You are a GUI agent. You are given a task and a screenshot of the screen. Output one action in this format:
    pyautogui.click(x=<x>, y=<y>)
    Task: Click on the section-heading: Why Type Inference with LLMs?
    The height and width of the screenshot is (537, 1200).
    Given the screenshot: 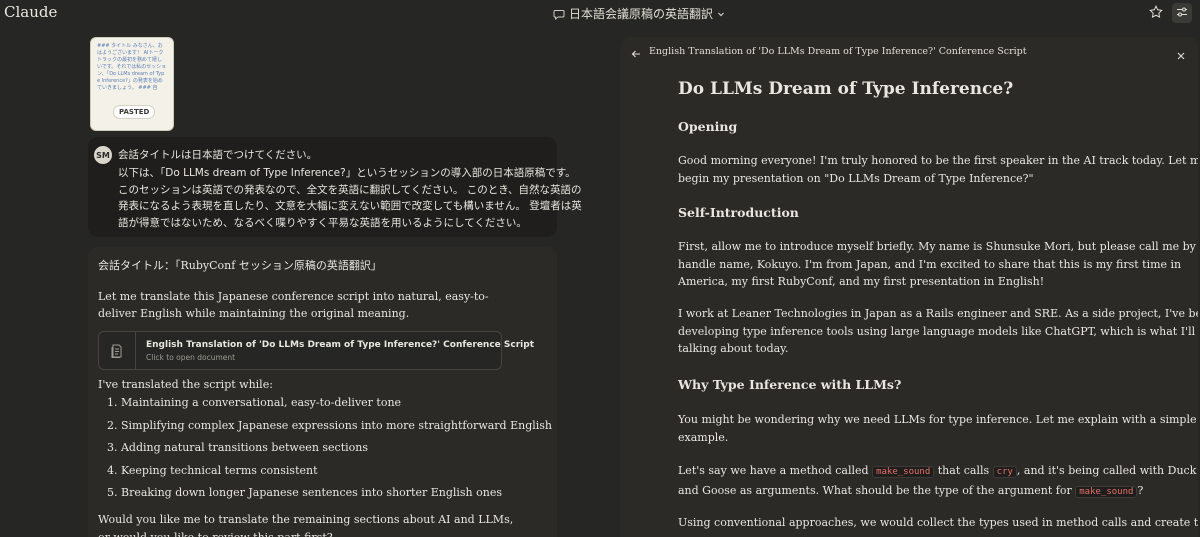 What is the action you would take?
    pyautogui.click(x=790, y=384)
    